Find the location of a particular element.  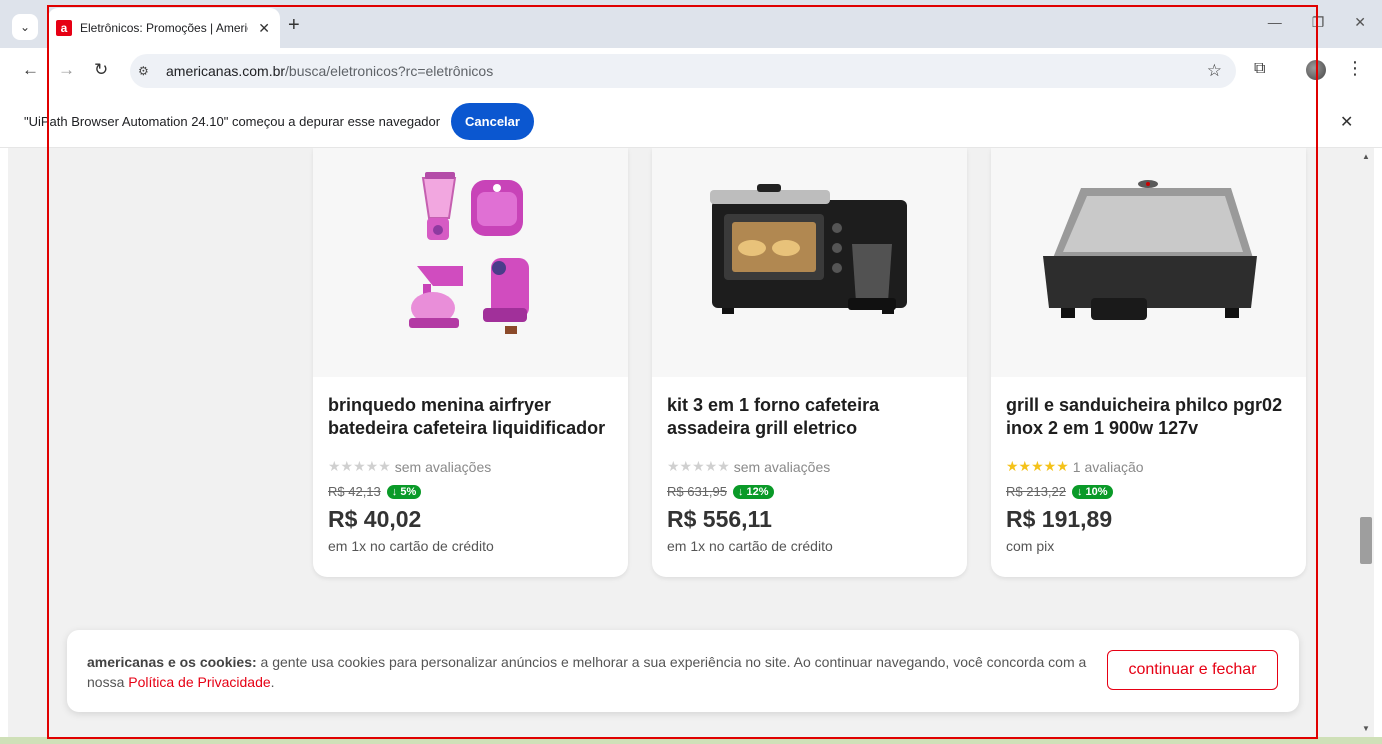

discount-badge: ↓ 5% is located at coordinates (404, 491).